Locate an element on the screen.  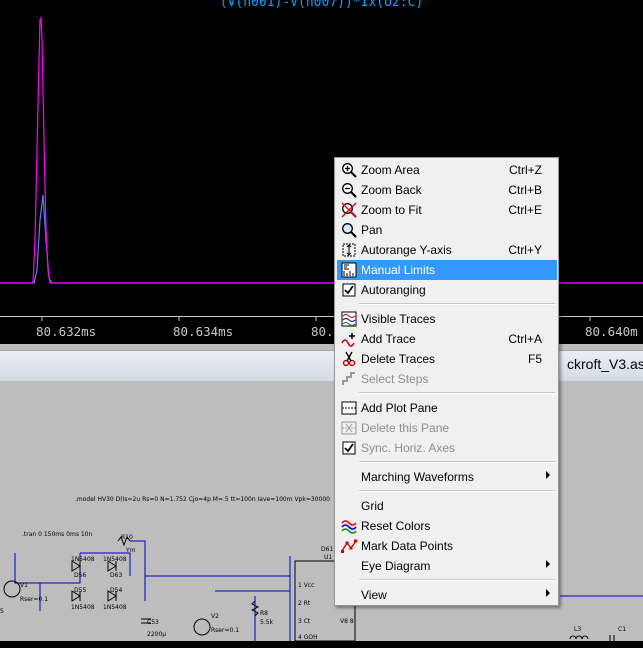
menu-item-label: Zoom Back is located at coordinates (391, 190).